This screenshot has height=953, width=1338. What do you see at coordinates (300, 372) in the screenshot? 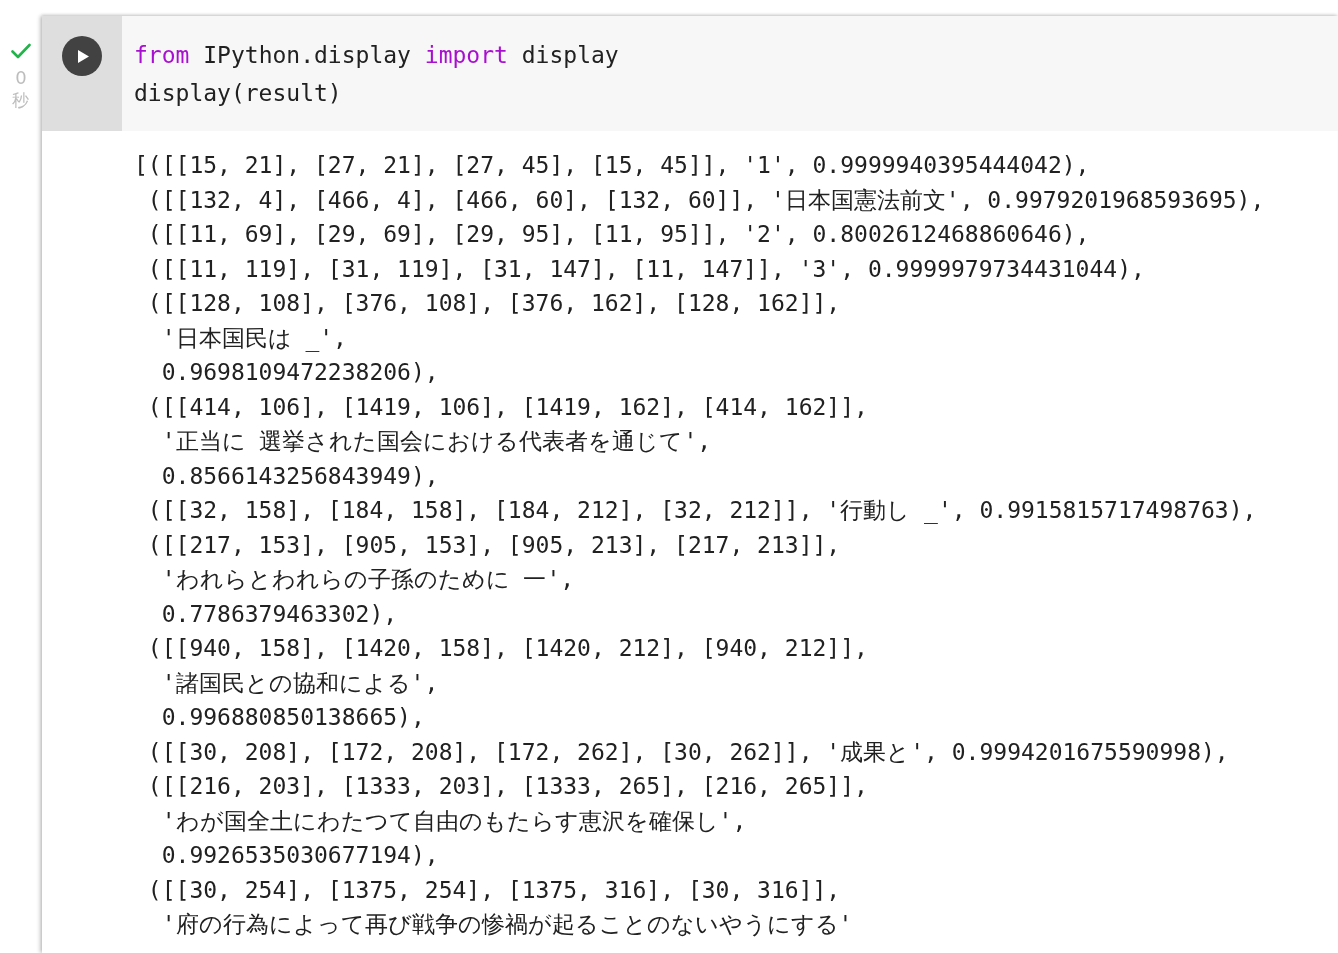
I see `output-line: 0.9698109472238206),` at bounding box center [300, 372].